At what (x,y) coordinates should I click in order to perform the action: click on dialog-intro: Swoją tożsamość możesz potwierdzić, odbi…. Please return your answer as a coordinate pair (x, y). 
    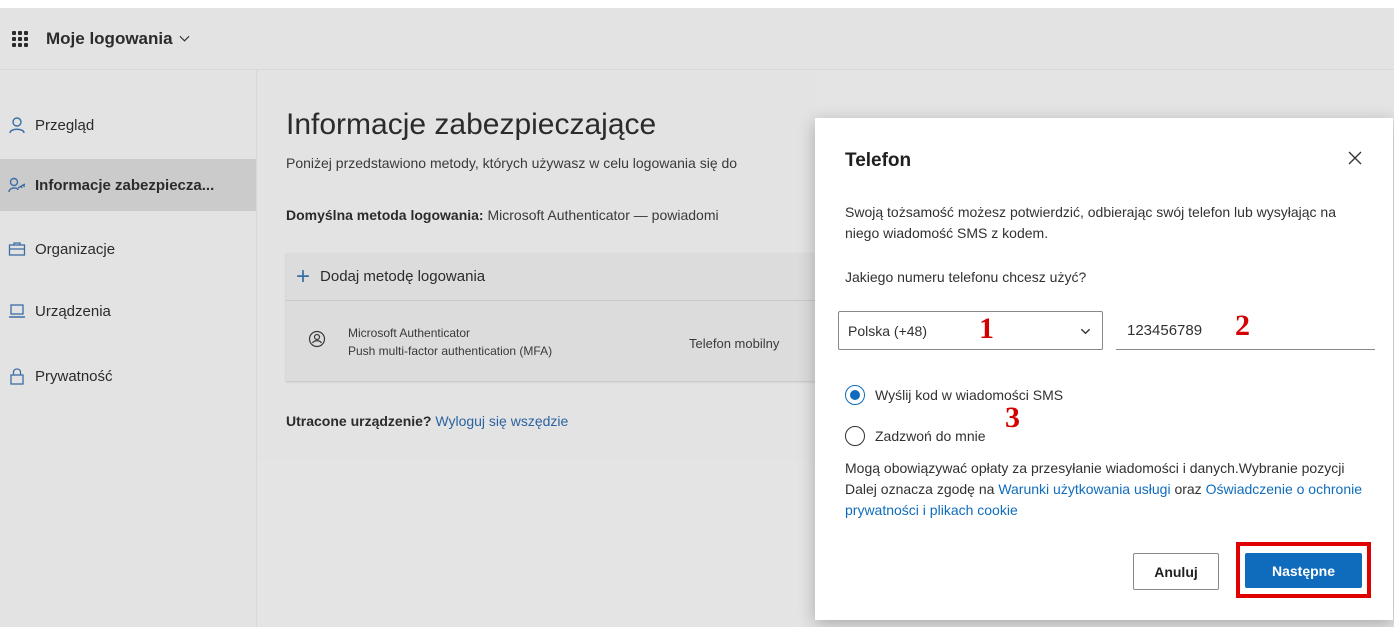
    Looking at the image, I should click on (1090, 222).